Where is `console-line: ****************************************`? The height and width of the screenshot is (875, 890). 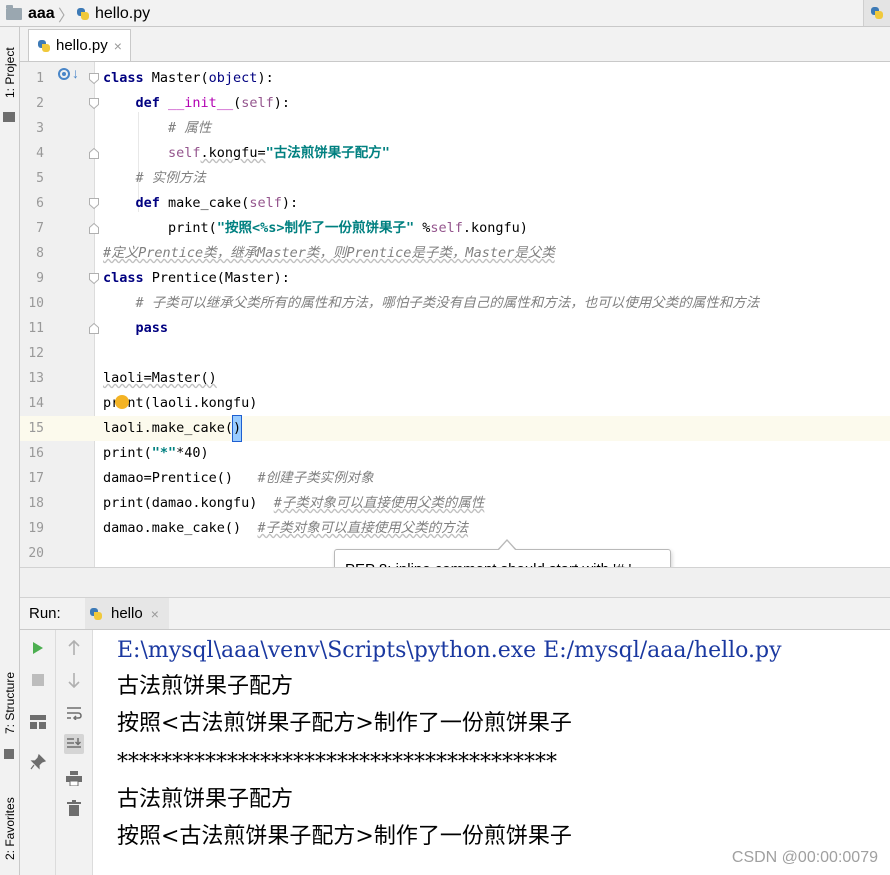
console-line: **************************************** is located at coordinates (337, 762).